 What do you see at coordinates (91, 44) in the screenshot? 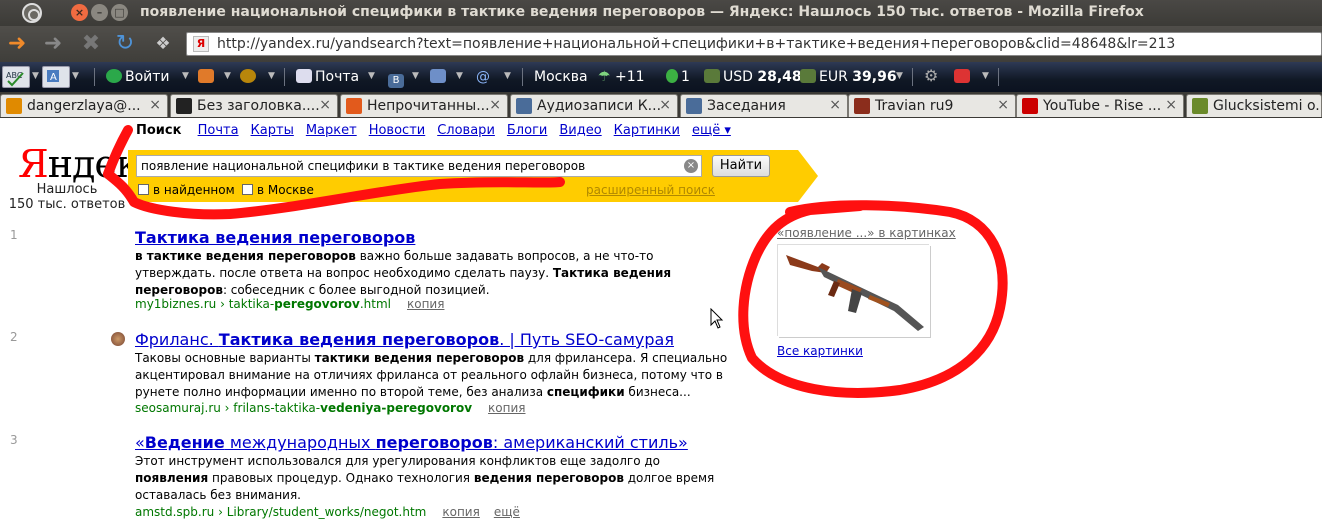
I see `stop-icon: ✖` at bounding box center [91, 44].